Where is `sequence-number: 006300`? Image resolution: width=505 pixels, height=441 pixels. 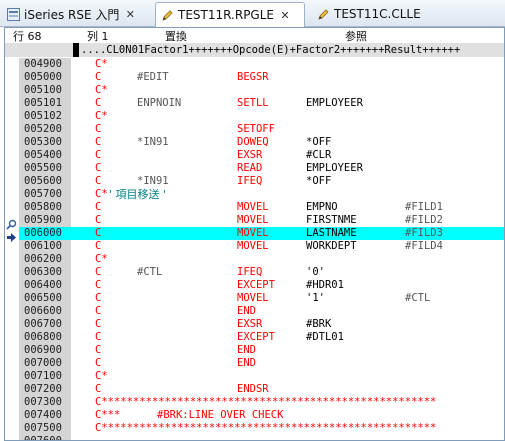
sequence-number: 006300 is located at coordinates (45, 272).